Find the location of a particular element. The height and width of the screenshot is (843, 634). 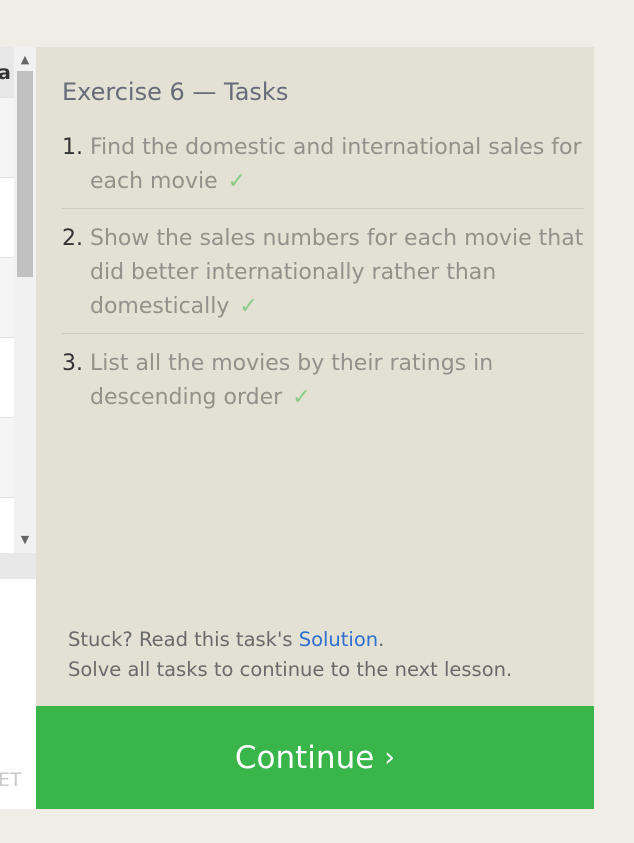

task-number: 2. is located at coordinates (72, 238).